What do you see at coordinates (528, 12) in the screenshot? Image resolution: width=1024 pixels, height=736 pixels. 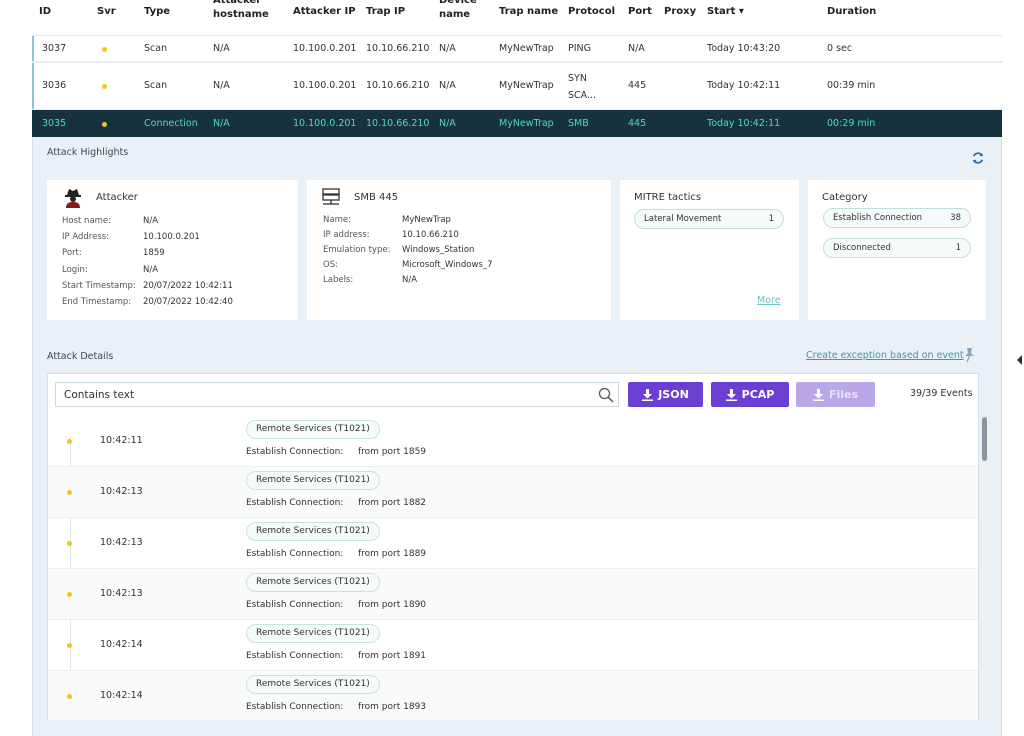 I see `col-trap-name: Trap name` at bounding box center [528, 12].